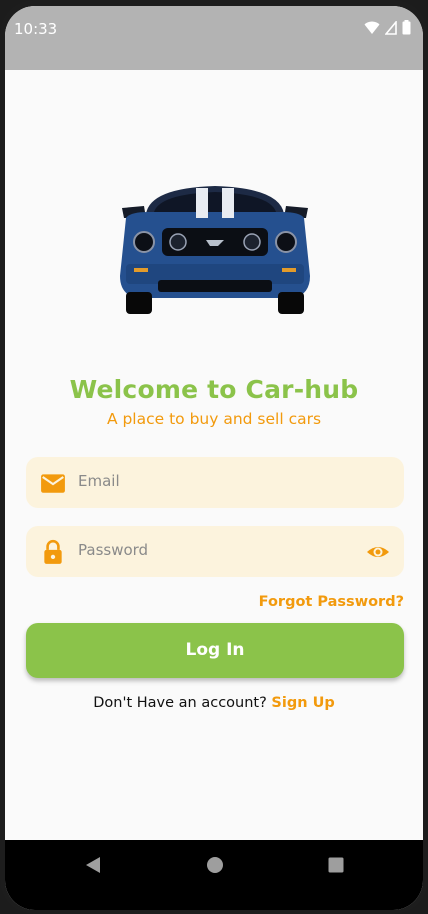 The height and width of the screenshot is (914, 428). What do you see at coordinates (302, 703) in the screenshot?
I see `signup-link: Sign Up` at bounding box center [302, 703].